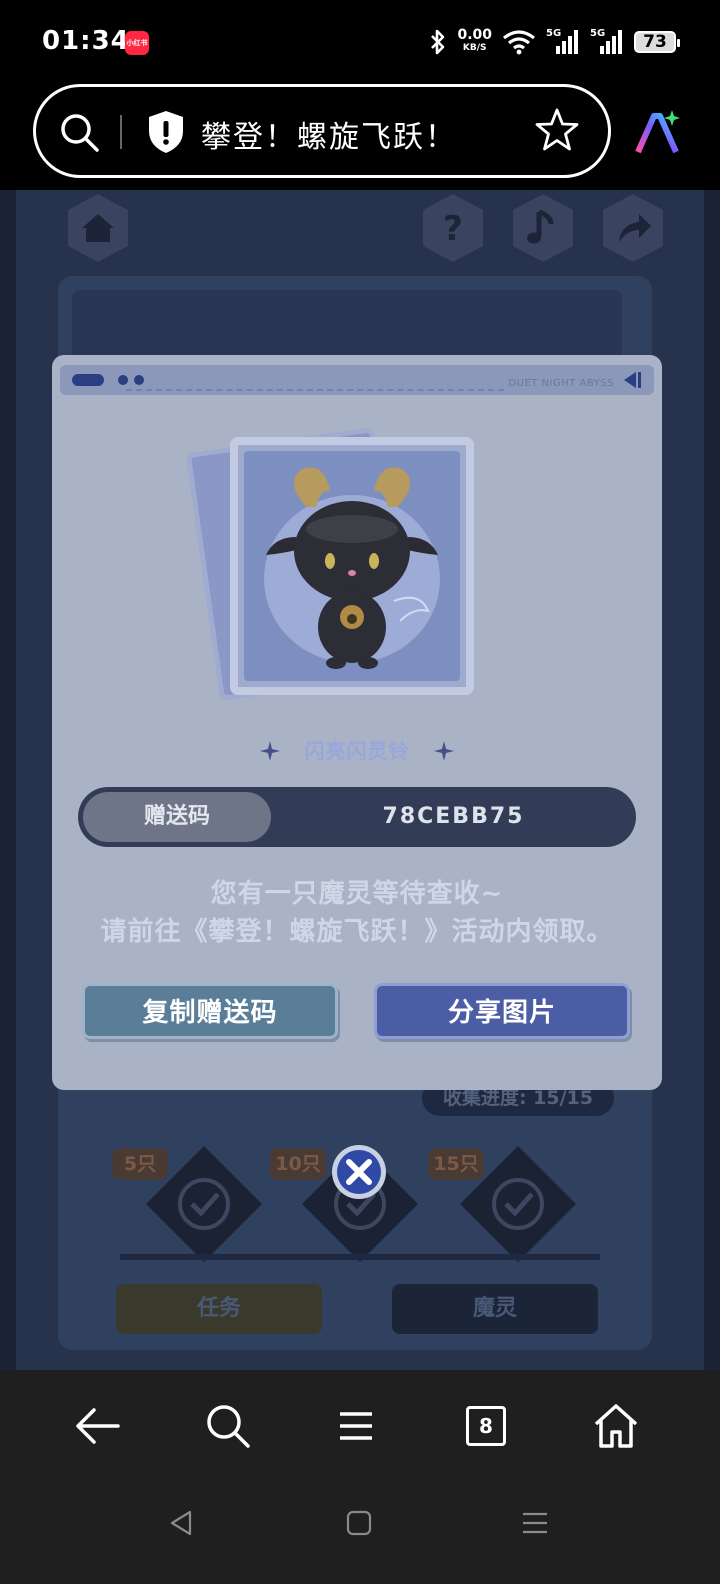 This screenshot has width=720, height=1584. I want to click on status-bar: 01:34 小红书 0.00 KB/S 5G 5G 73, so click(360, 43).